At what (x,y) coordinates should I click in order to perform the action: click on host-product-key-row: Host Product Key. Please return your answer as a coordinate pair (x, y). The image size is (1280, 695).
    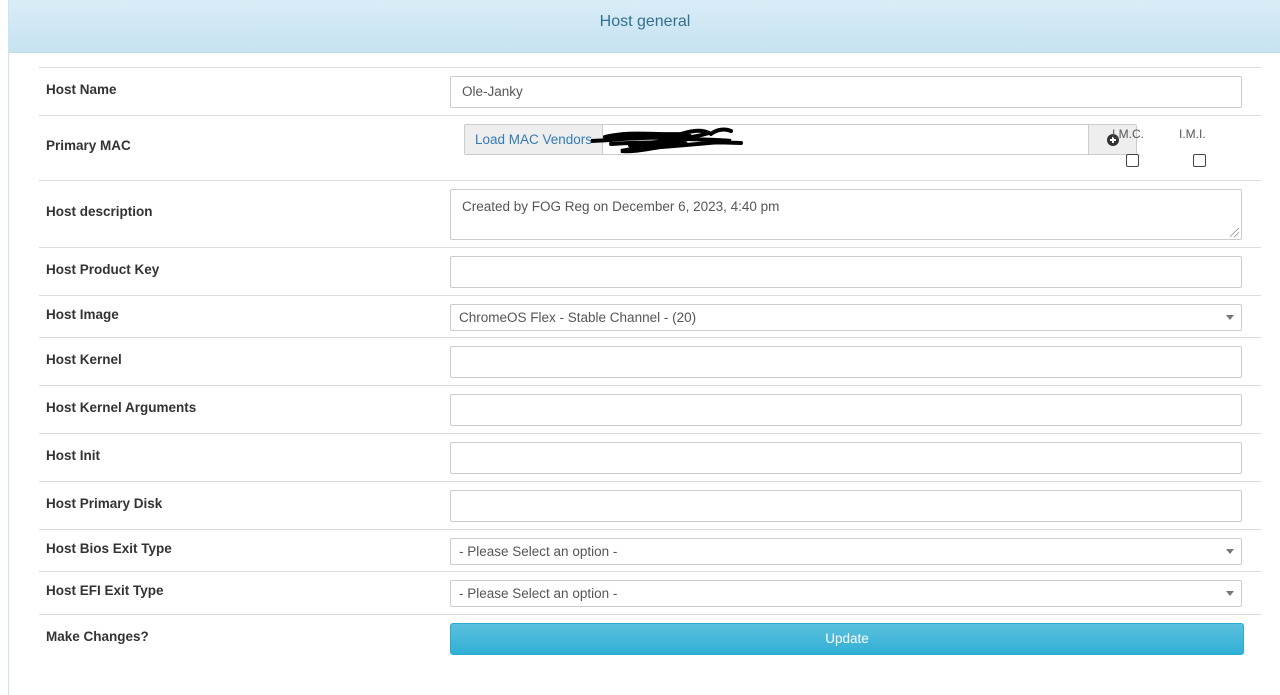
    Looking at the image, I should click on (650, 271).